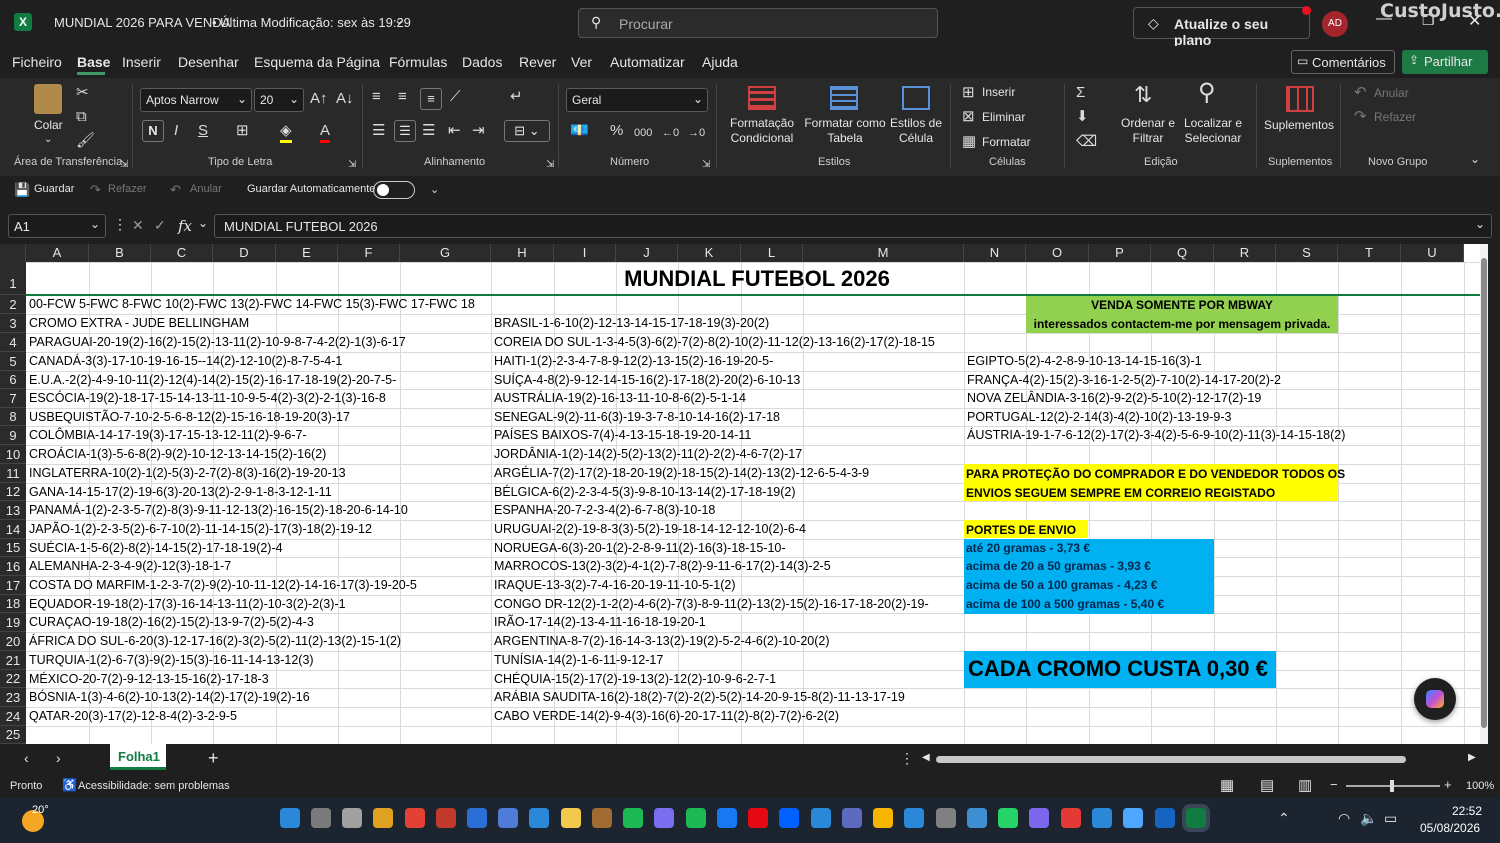  Describe the element at coordinates (1307, 253) in the screenshot. I see `column-header-s: S` at that location.